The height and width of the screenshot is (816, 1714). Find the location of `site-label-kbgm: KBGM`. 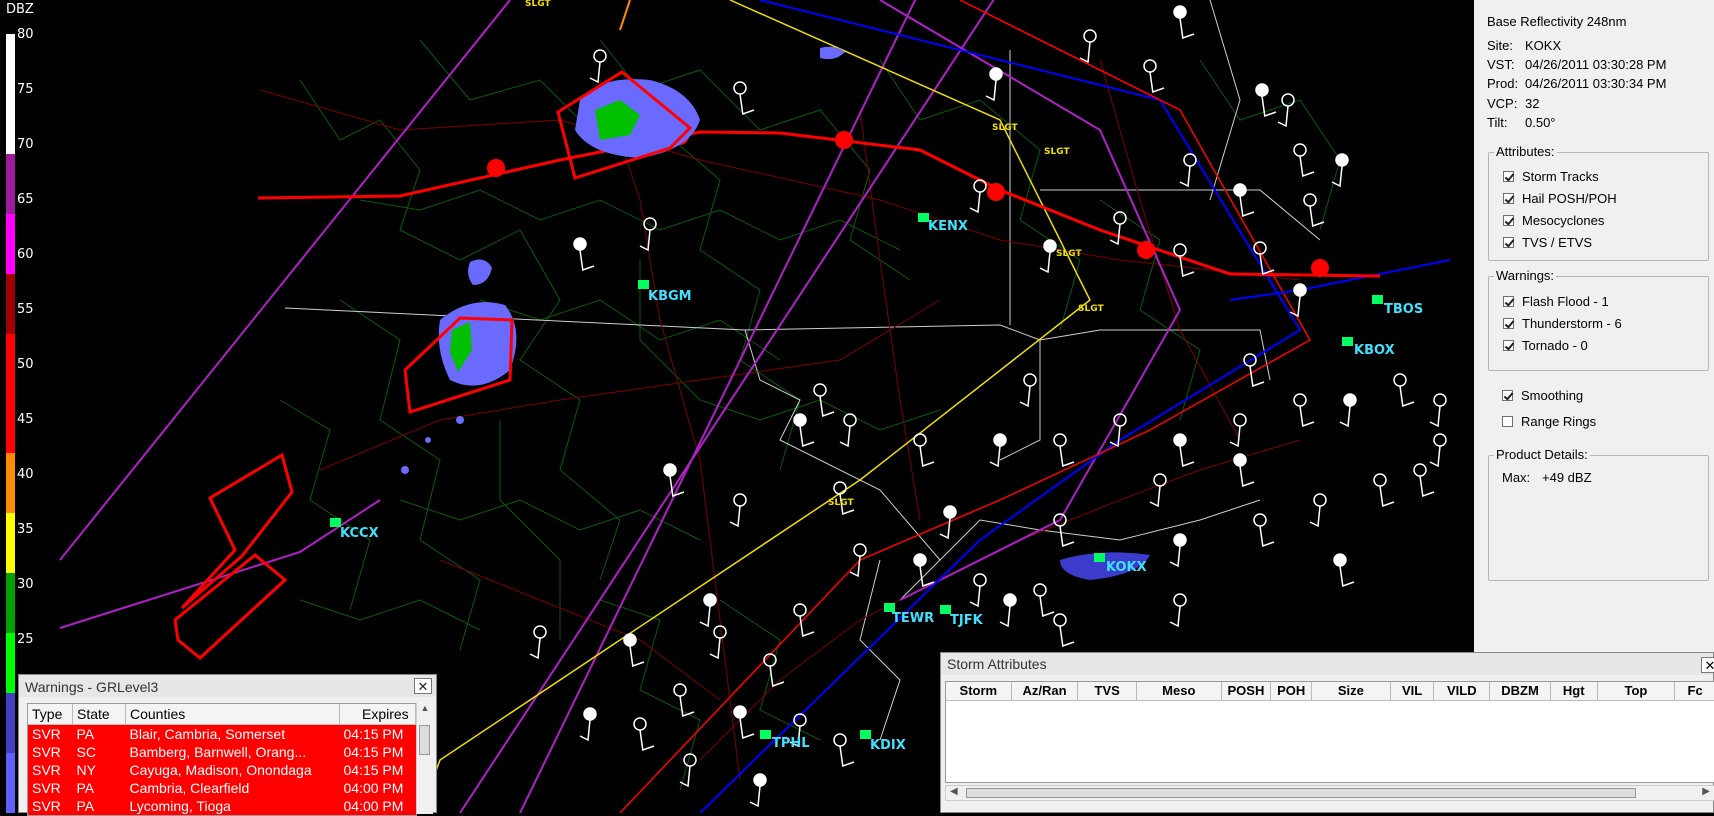

site-label-kbgm: KBGM is located at coordinates (670, 296).